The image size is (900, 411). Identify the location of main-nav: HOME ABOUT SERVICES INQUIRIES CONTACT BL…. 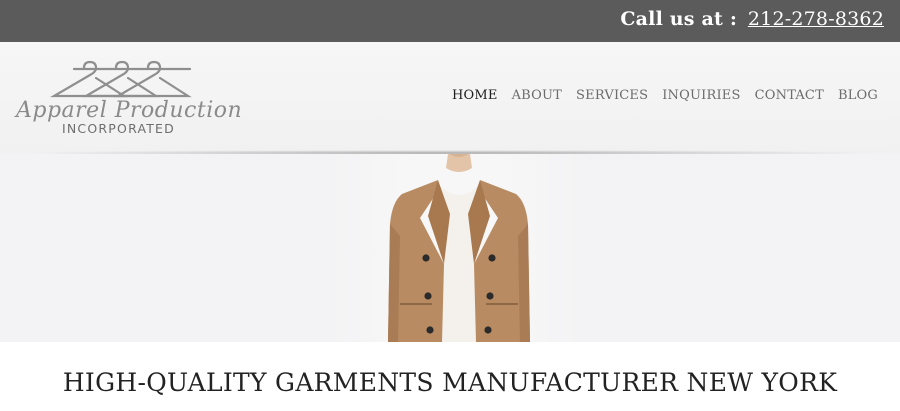
(665, 95).